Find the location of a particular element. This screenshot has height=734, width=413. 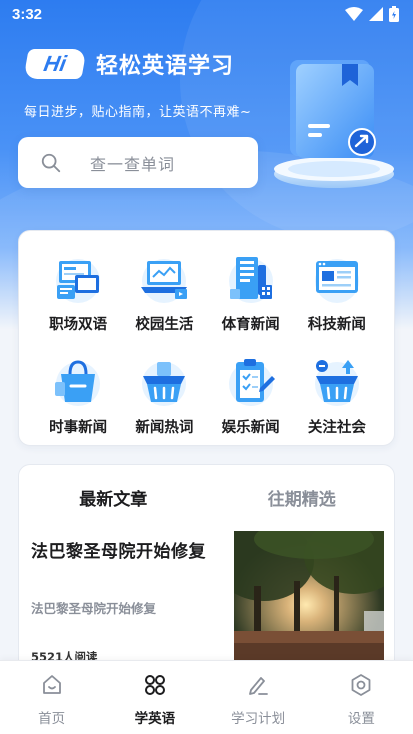

article-subtitle: 法巴黎圣母院开始修复 is located at coordinates (94, 608).